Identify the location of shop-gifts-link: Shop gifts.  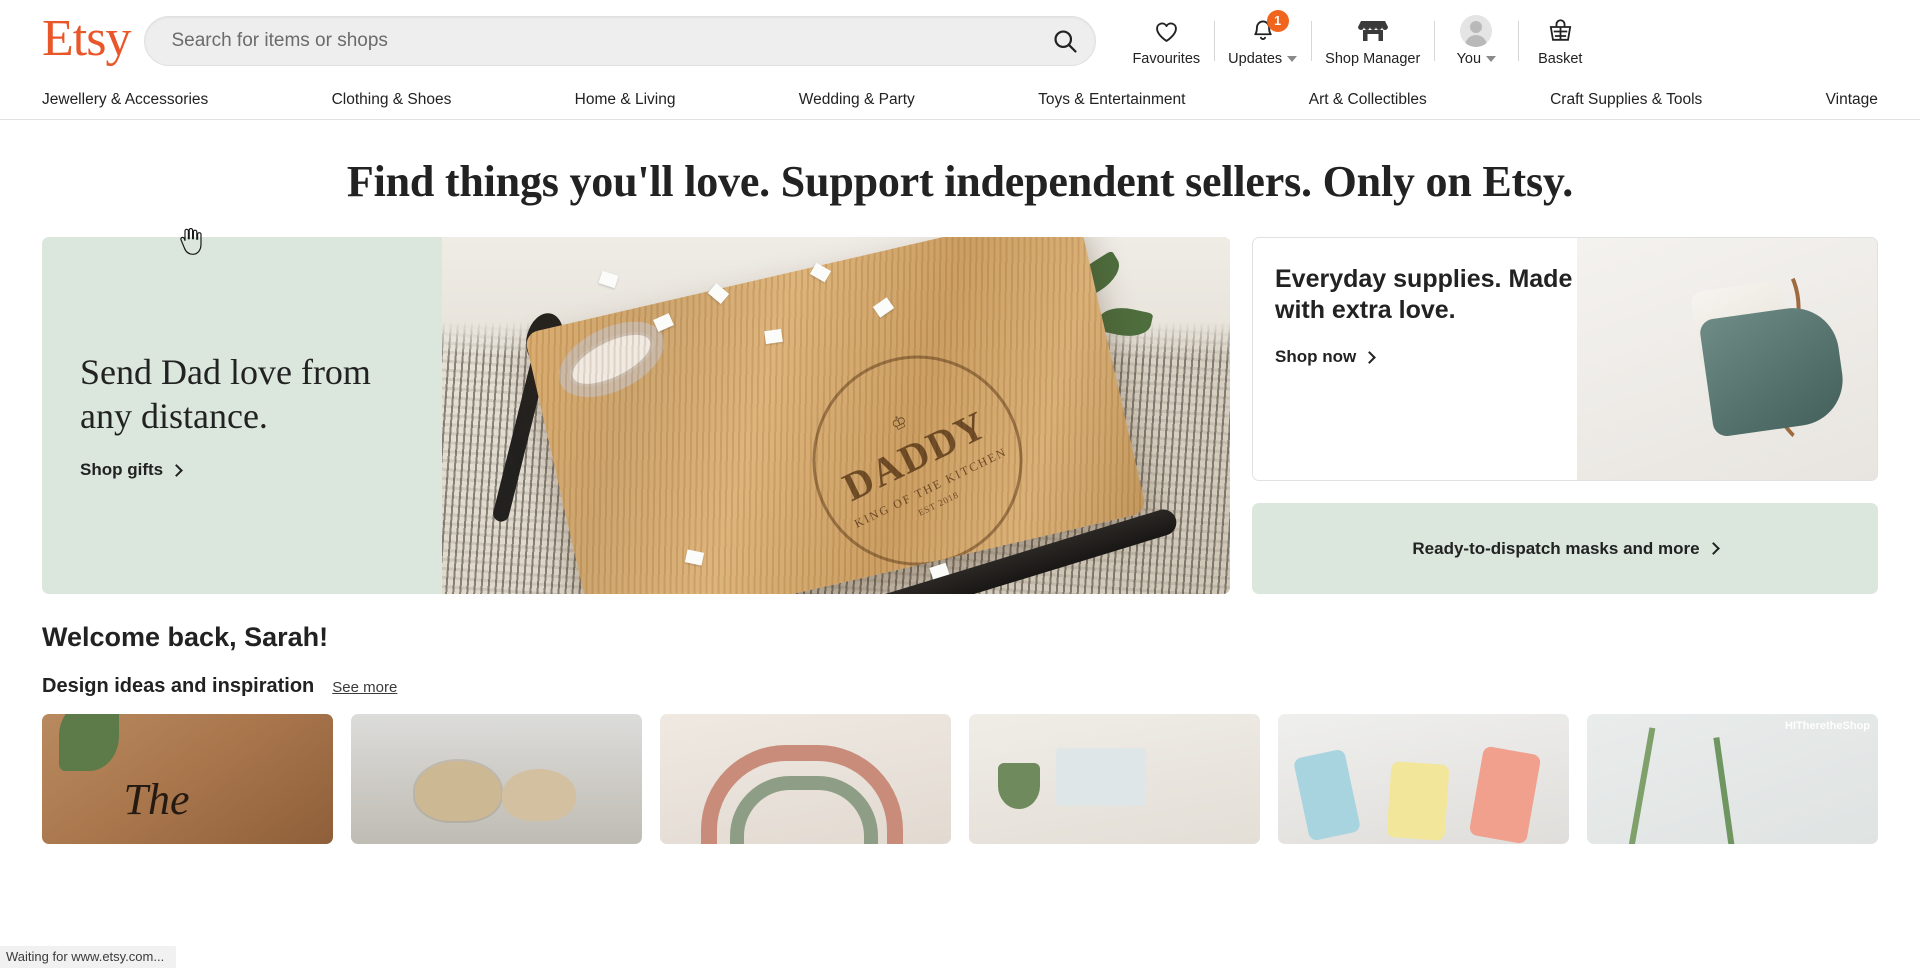
(244, 470).